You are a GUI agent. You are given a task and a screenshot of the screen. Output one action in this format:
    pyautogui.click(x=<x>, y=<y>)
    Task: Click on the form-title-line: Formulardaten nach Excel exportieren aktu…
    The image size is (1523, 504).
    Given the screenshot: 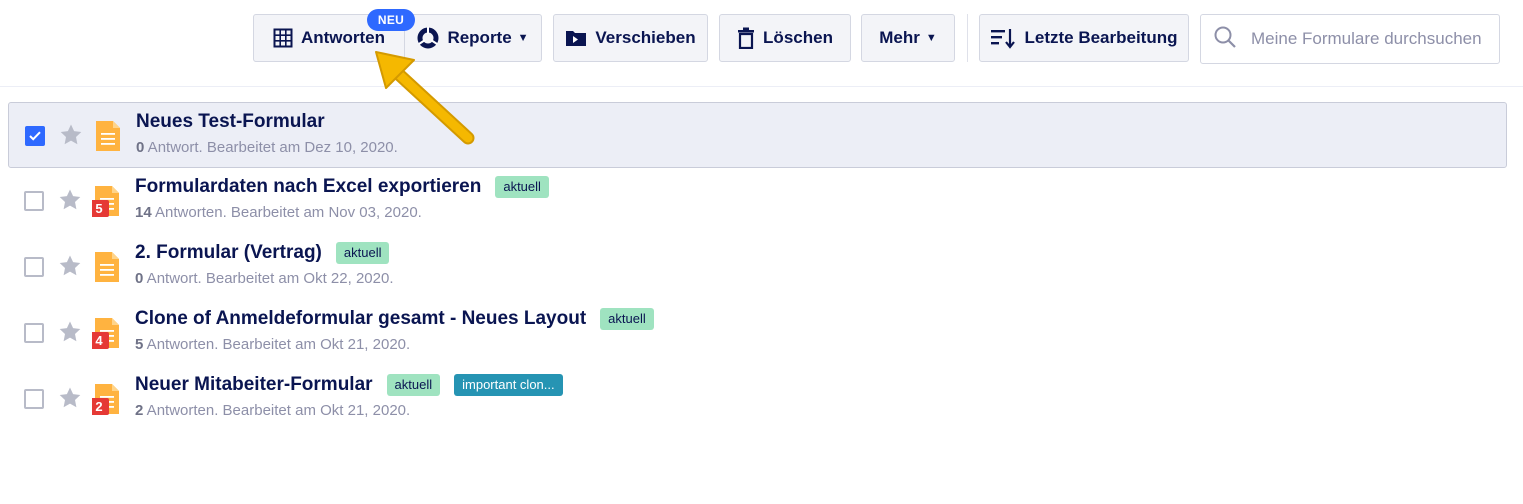 What is the action you would take?
    pyautogui.click(x=342, y=187)
    